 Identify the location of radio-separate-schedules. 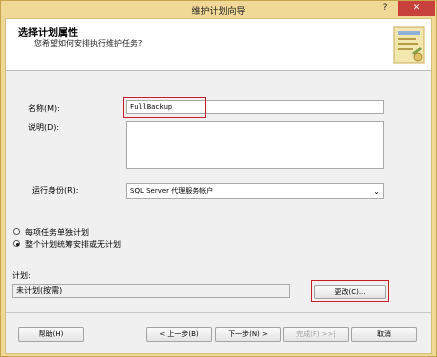
(16, 231).